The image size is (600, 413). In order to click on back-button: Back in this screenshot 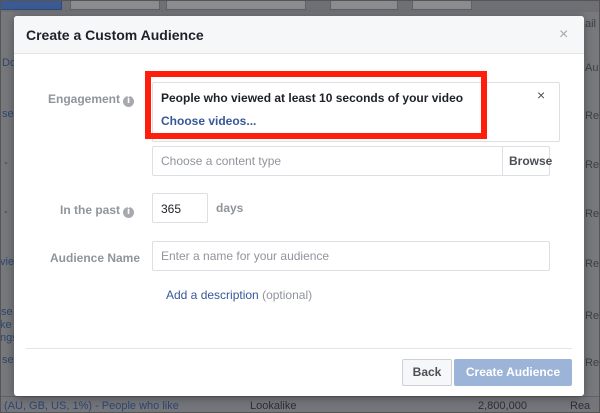, I will do `click(427, 372)`.